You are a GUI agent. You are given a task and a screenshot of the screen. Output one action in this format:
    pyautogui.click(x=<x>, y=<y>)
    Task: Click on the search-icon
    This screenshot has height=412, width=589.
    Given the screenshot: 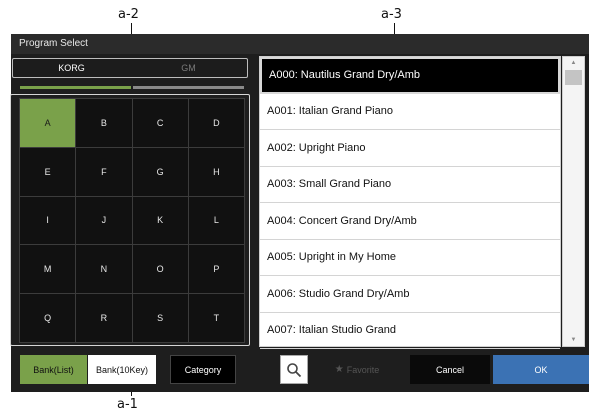 What is the action you would take?
    pyautogui.click(x=294, y=369)
    